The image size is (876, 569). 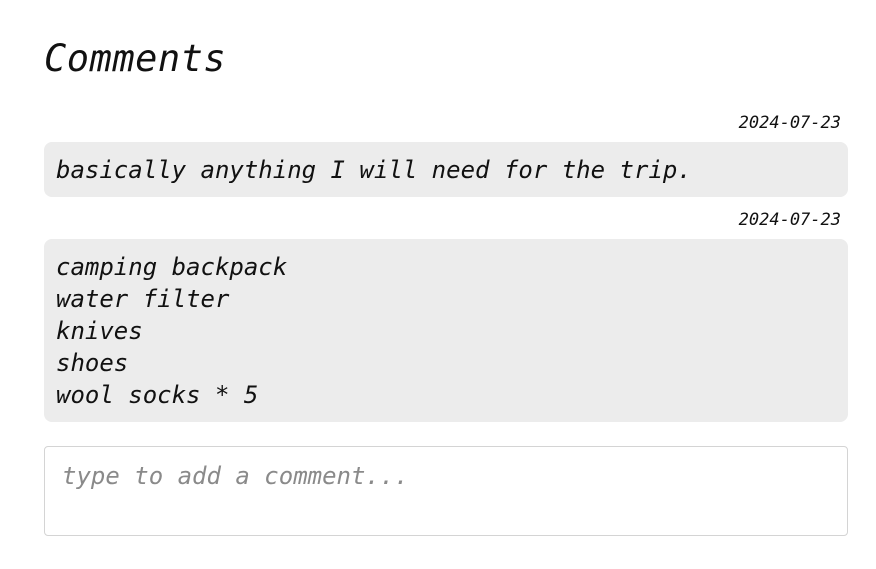 I want to click on page-title: Comments, so click(x=135, y=58).